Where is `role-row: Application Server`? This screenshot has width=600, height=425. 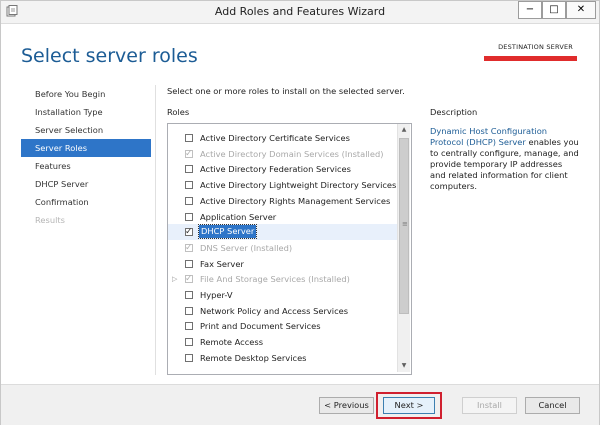
role-row: Application Server is located at coordinates (283, 217).